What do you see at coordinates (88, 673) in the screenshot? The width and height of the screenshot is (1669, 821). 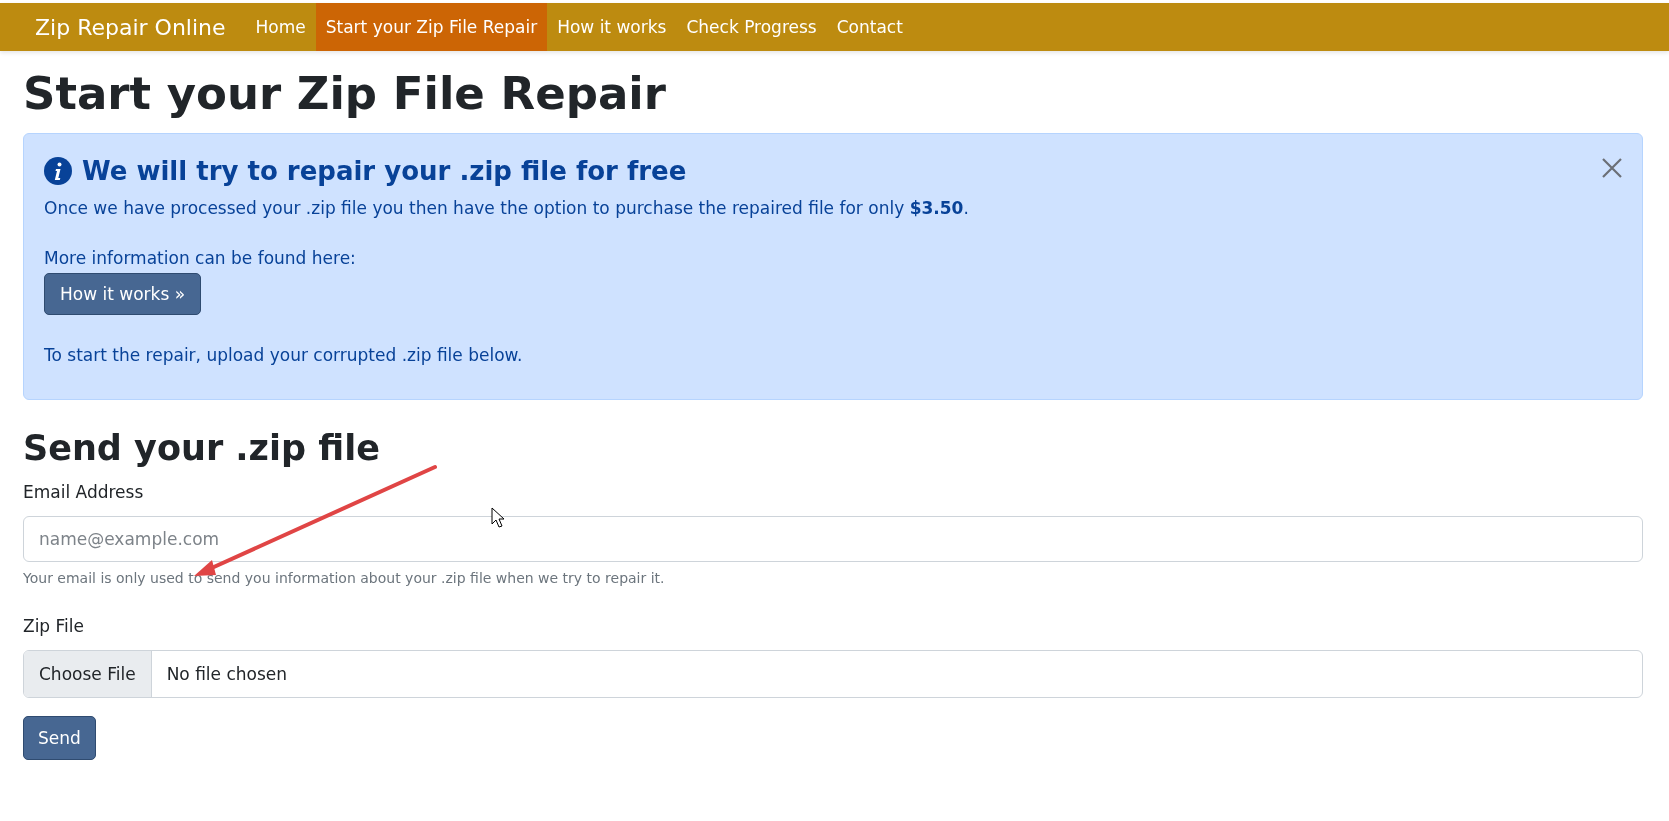 I see `choose-file-button: Choose File` at bounding box center [88, 673].